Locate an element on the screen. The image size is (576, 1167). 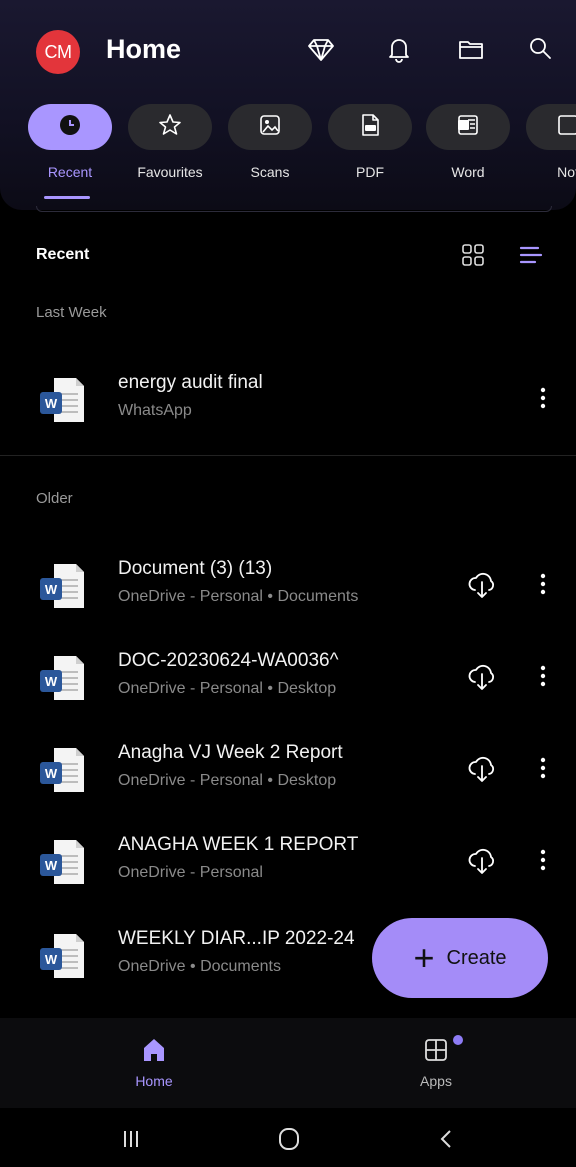
nav-home: Home is located at coordinates (154, 1062).